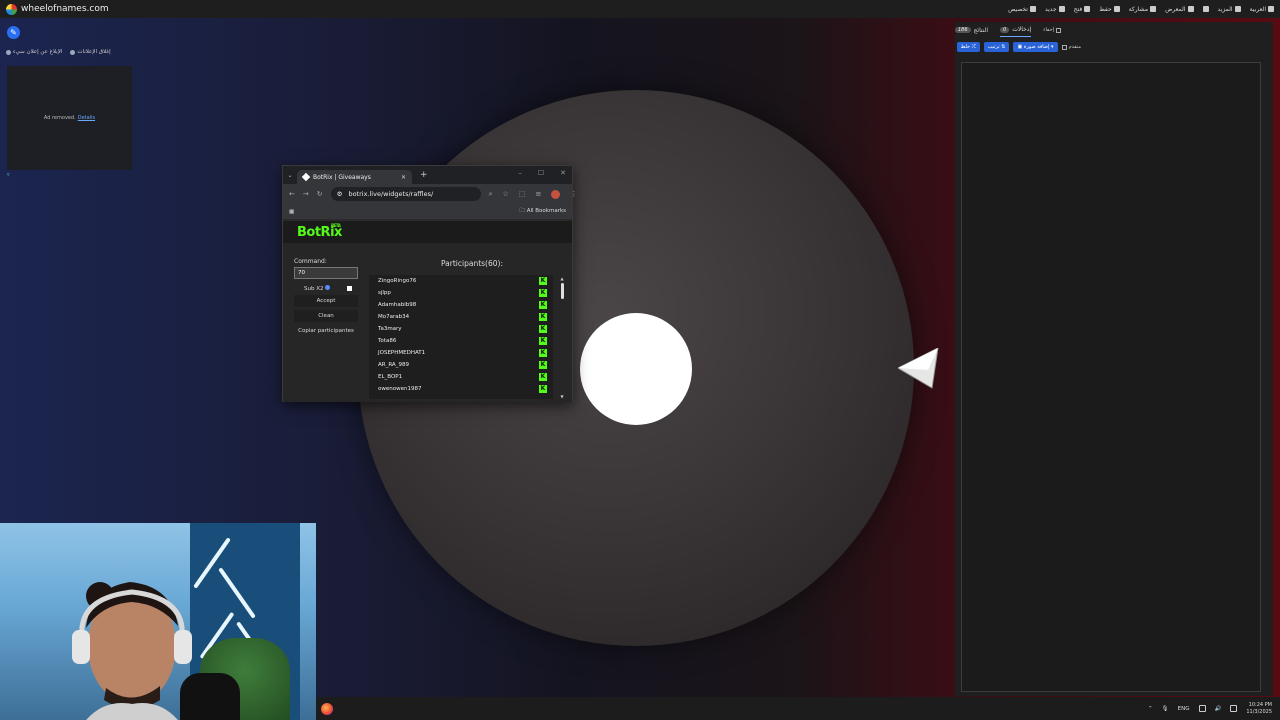 The height and width of the screenshot is (720, 1280). What do you see at coordinates (1184, 709) in the screenshot?
I see `language-indicator: ENG` at bounding box center [1184, 709].